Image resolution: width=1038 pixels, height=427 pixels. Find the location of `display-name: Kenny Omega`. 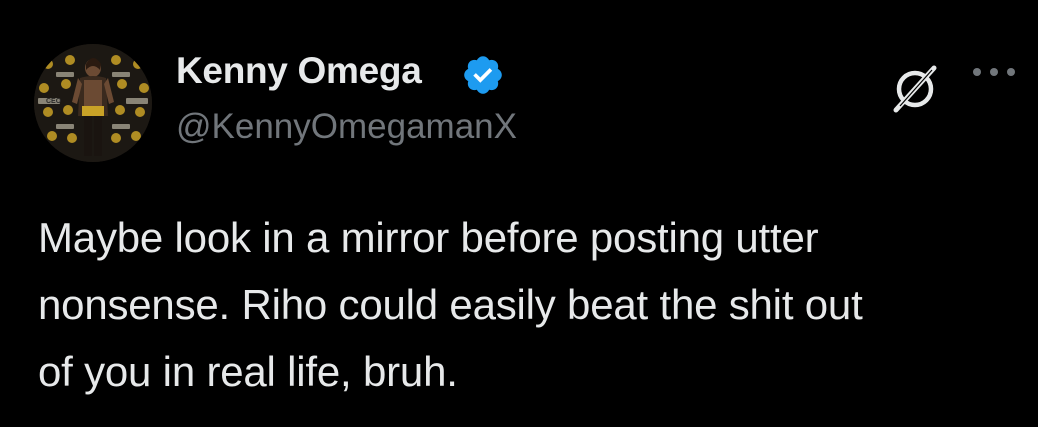

display-name: Kenny Omega is located at coordinates (299, 71).